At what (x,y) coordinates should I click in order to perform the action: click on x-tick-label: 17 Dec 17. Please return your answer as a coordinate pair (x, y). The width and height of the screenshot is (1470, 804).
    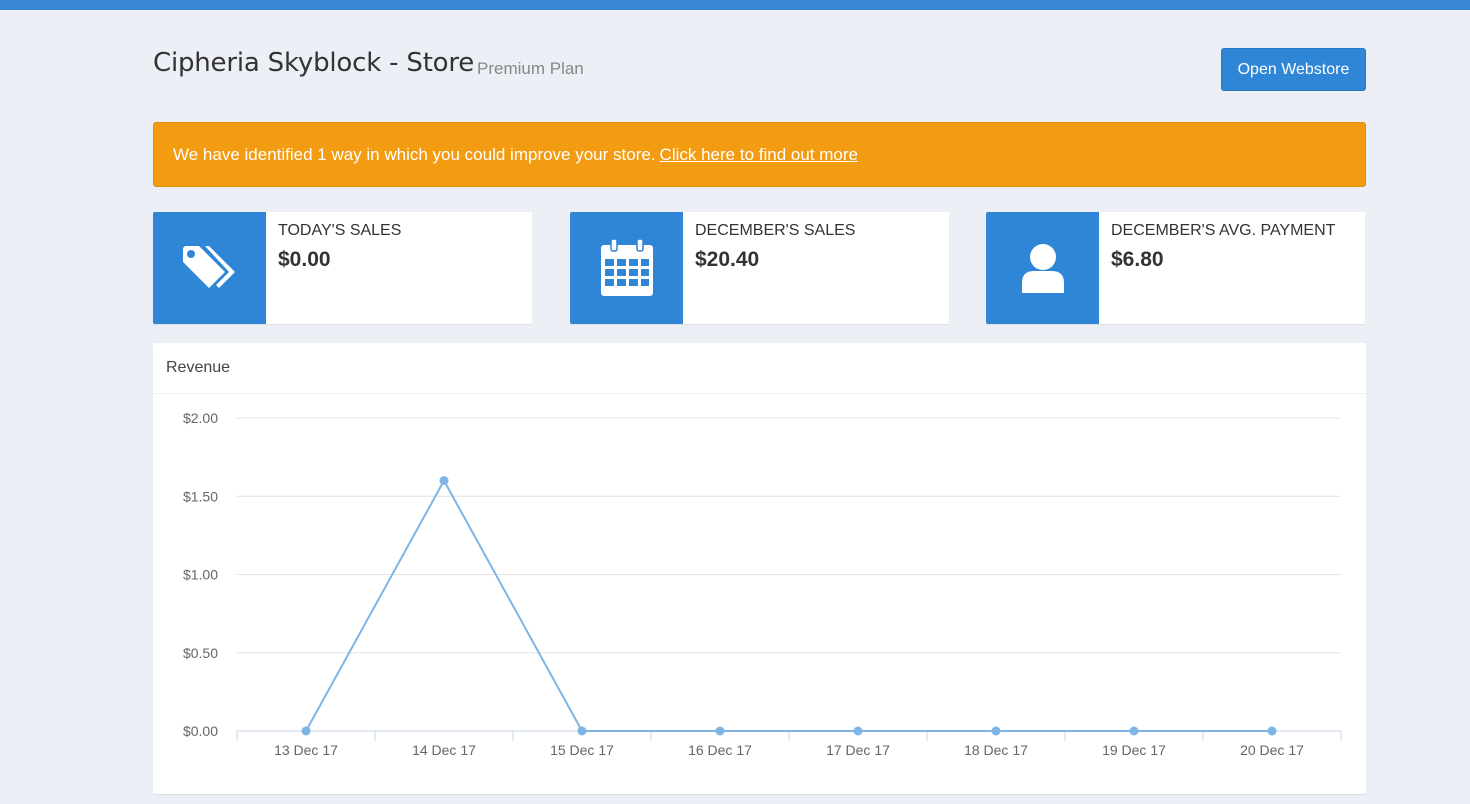
    Looking at the image, I should click on (858, 750).